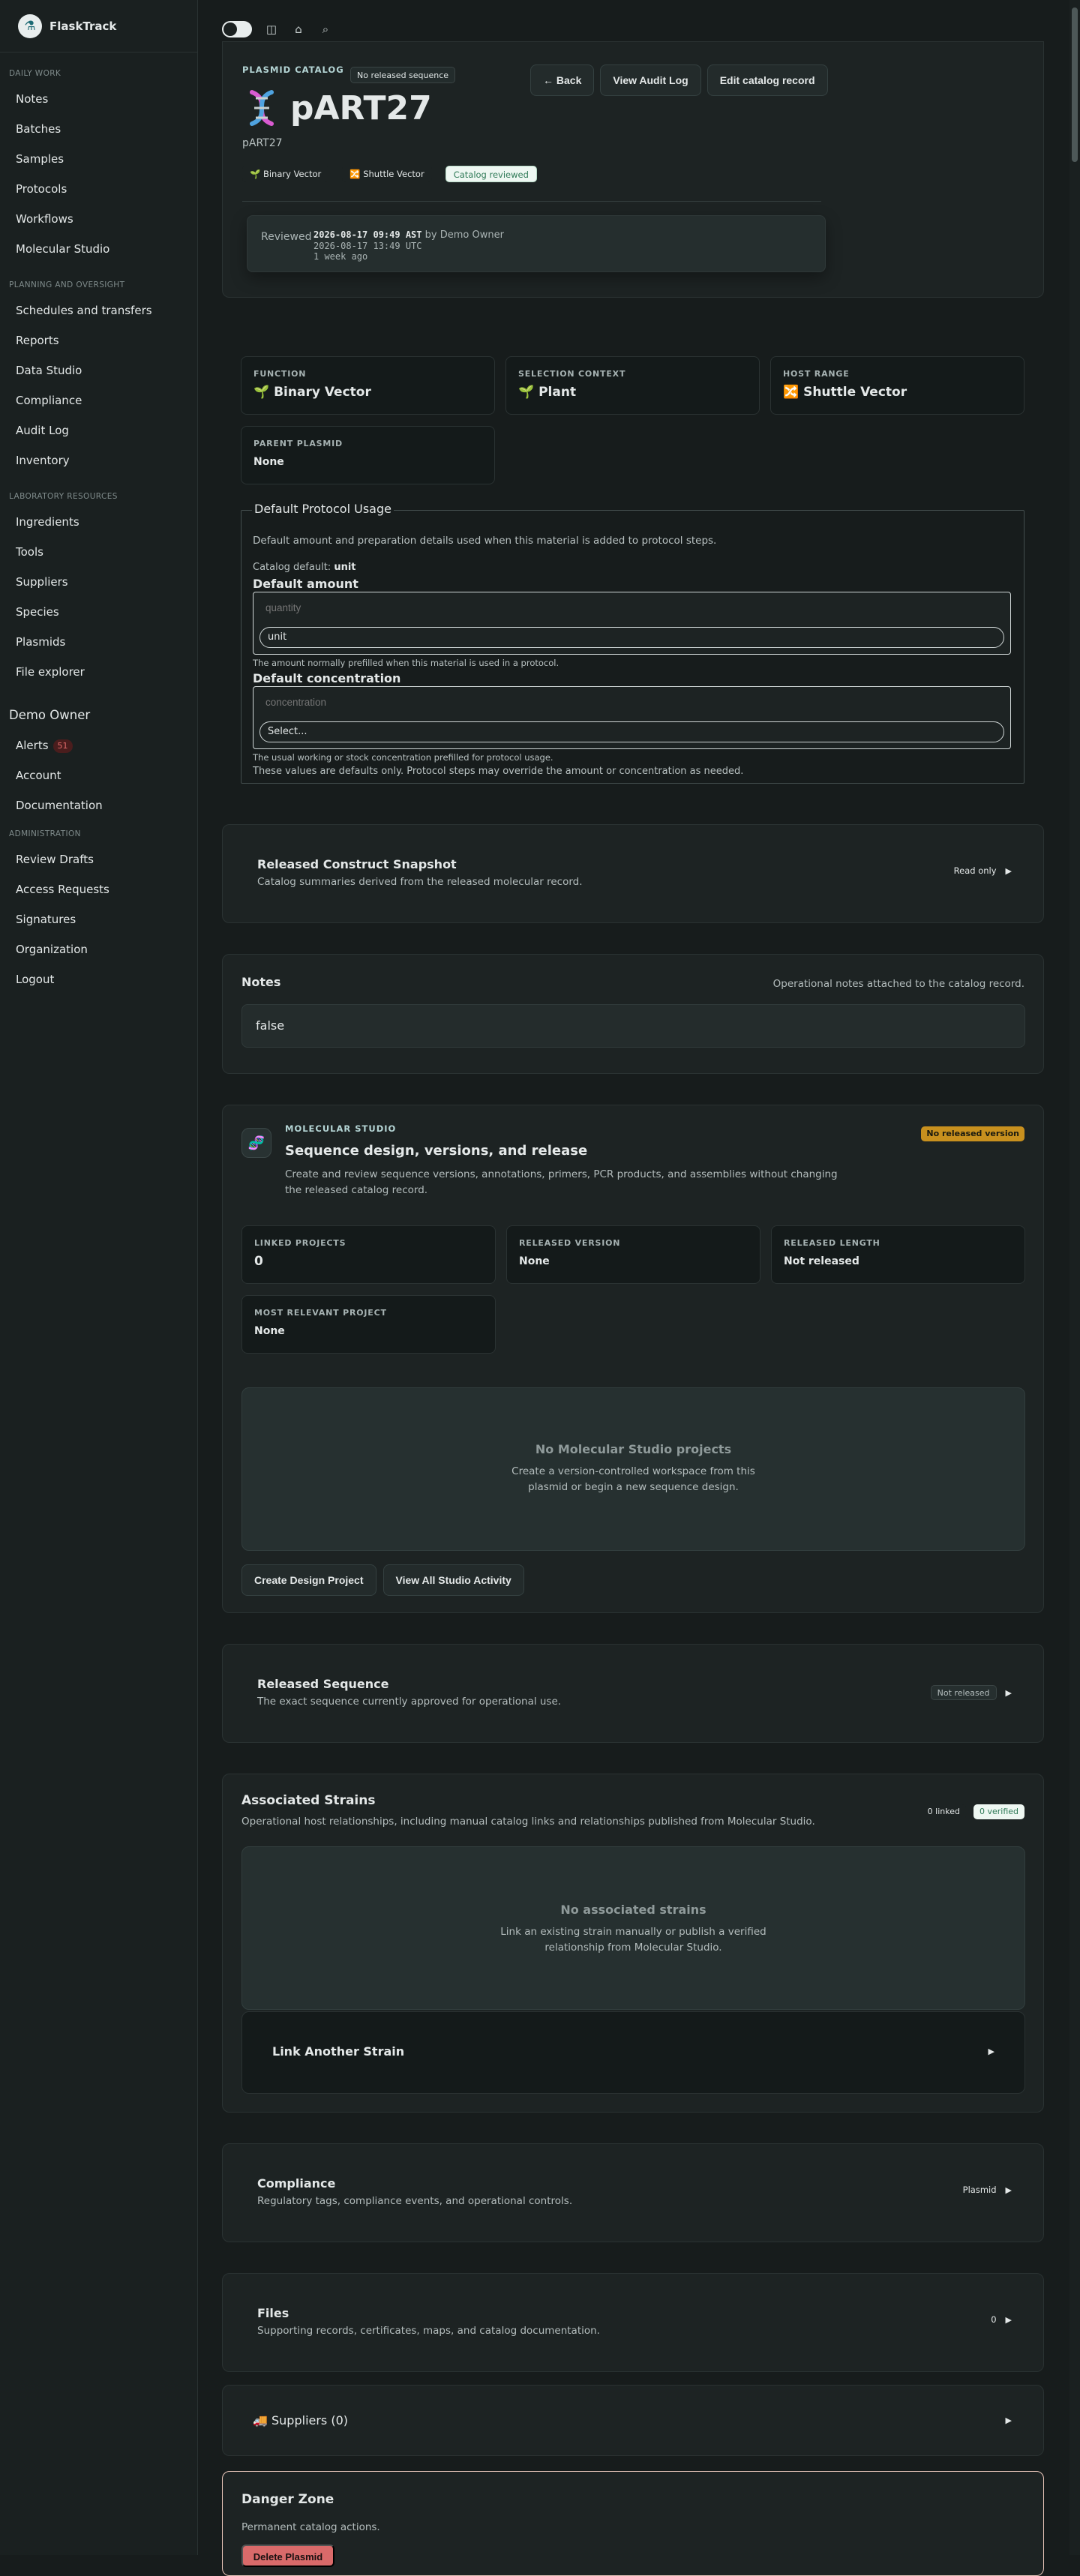 Image resolution: width=1080 pixels, height=2576 pixels. I want to click on sidebar-item-protocols: Protocols, so click(98, 189).